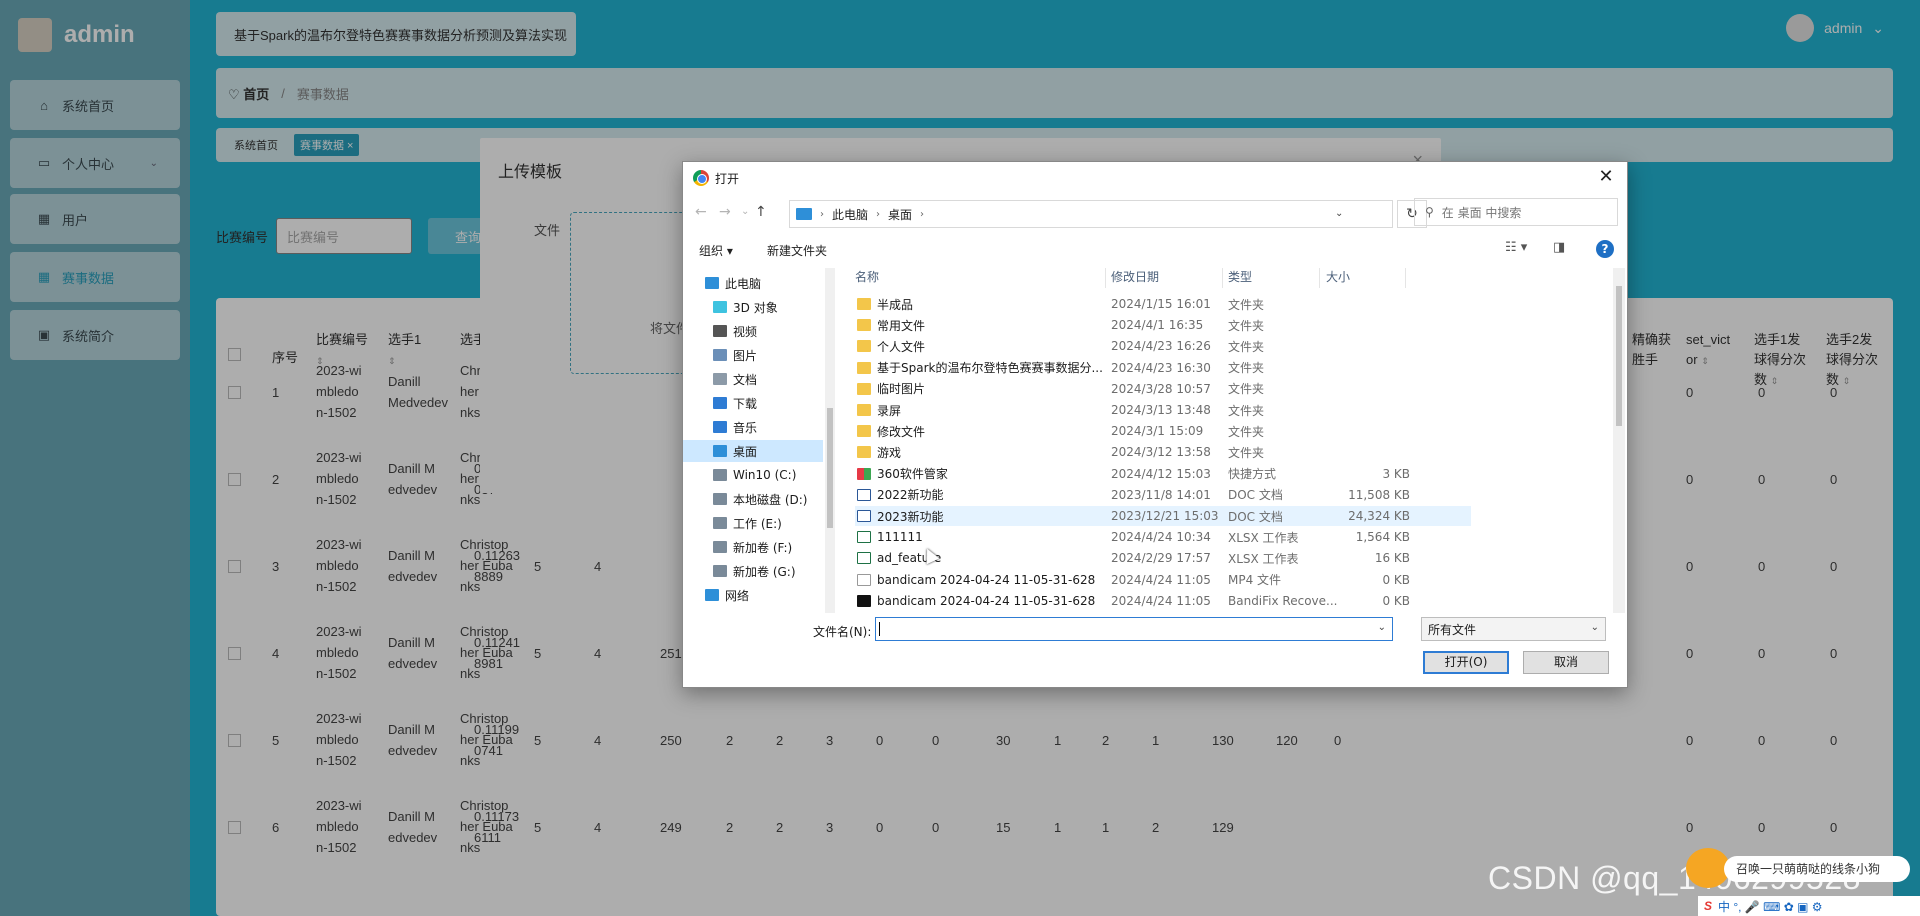 The image size is (1920, 916). Describe the element at coordinates (753, 355) in the screenshot. I see `nav-item: 图片` at that location.